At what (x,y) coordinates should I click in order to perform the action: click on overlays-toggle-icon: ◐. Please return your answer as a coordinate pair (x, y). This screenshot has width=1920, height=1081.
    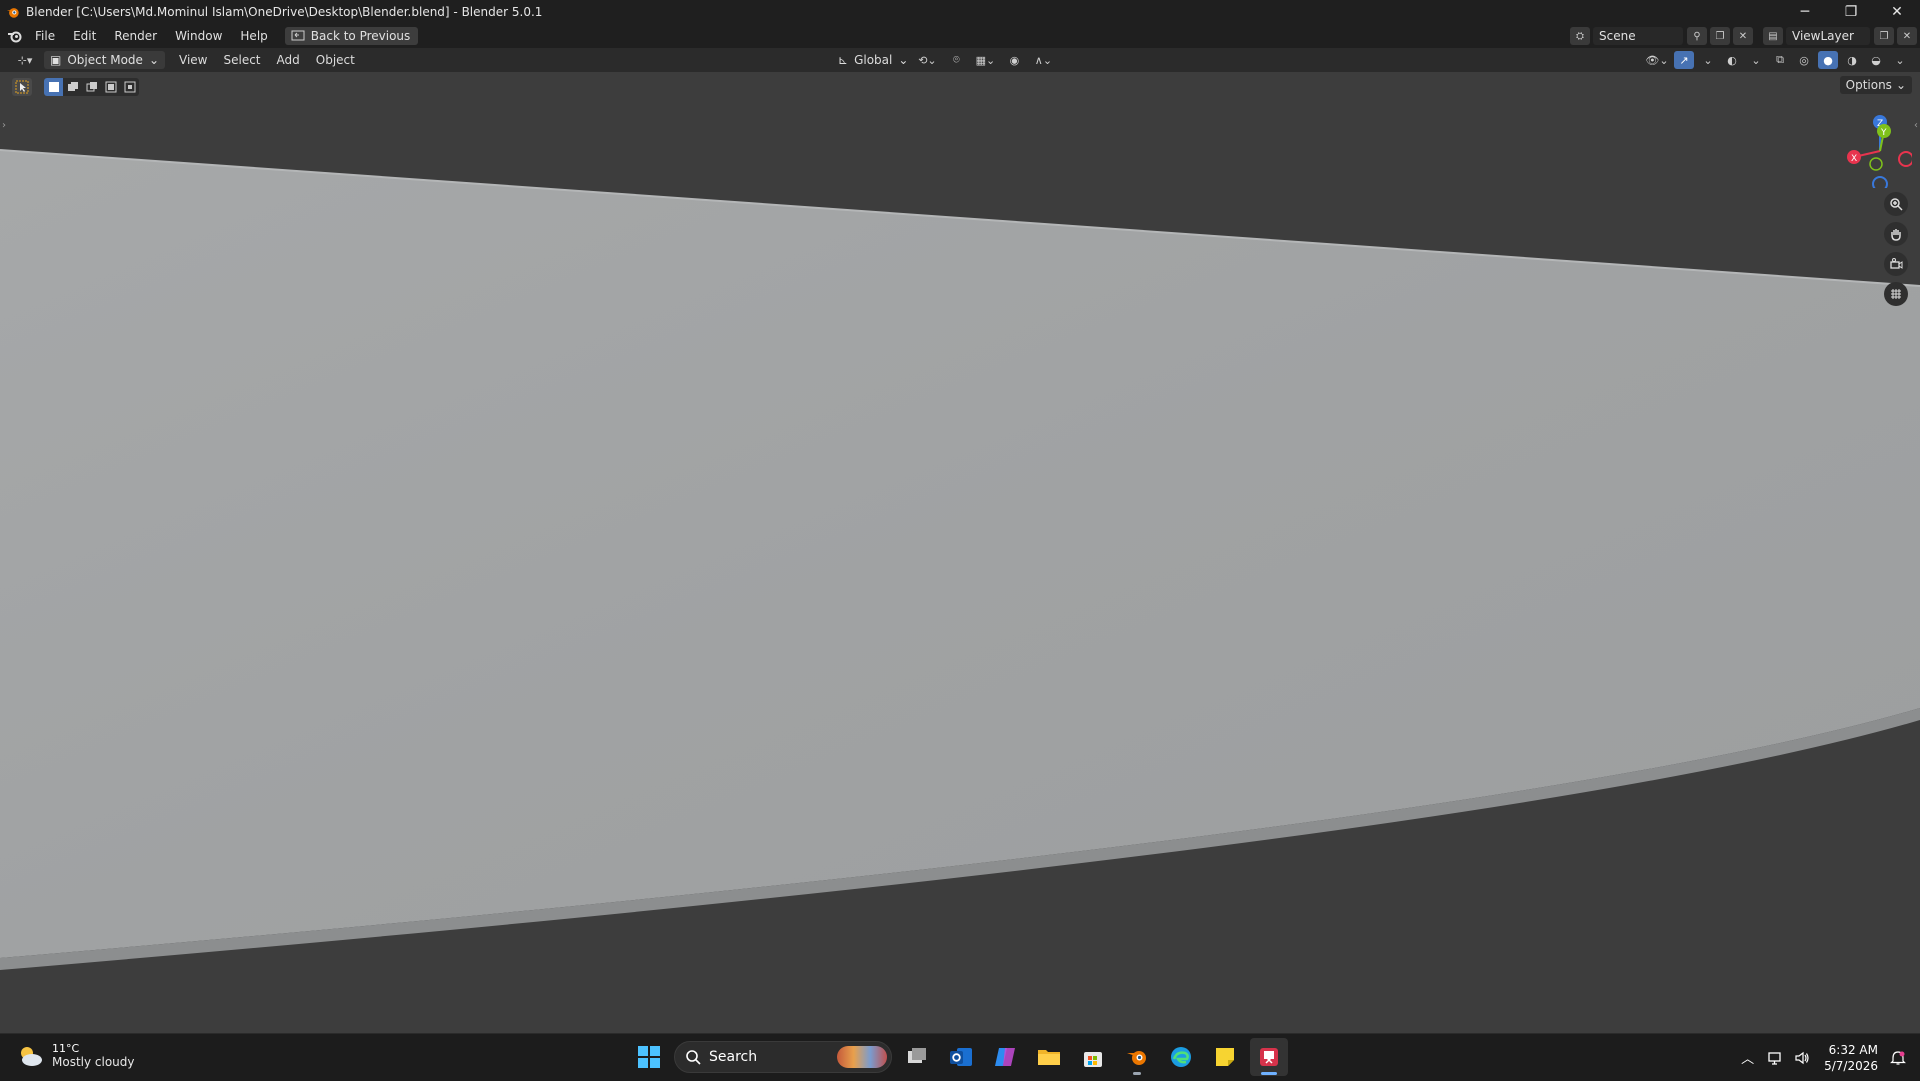
    Looking at the image, I should click on (1732, 60).